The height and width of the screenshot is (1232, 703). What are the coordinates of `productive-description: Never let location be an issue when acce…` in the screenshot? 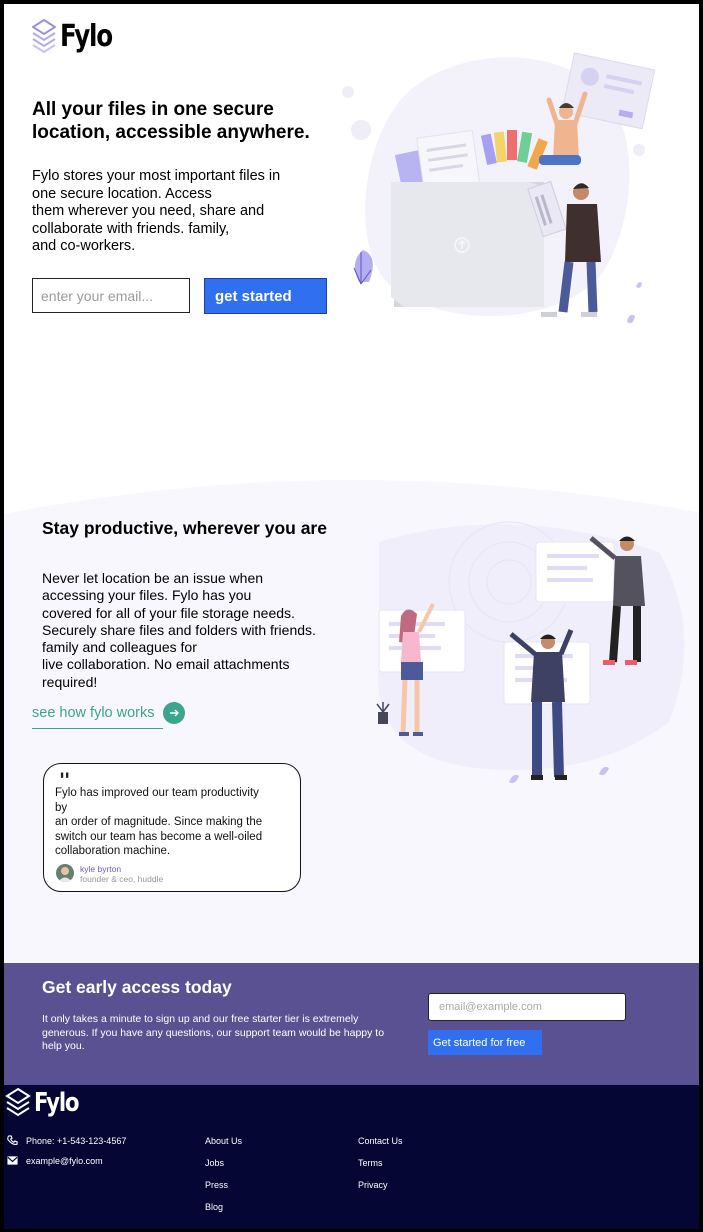 It's located at (179, 630).